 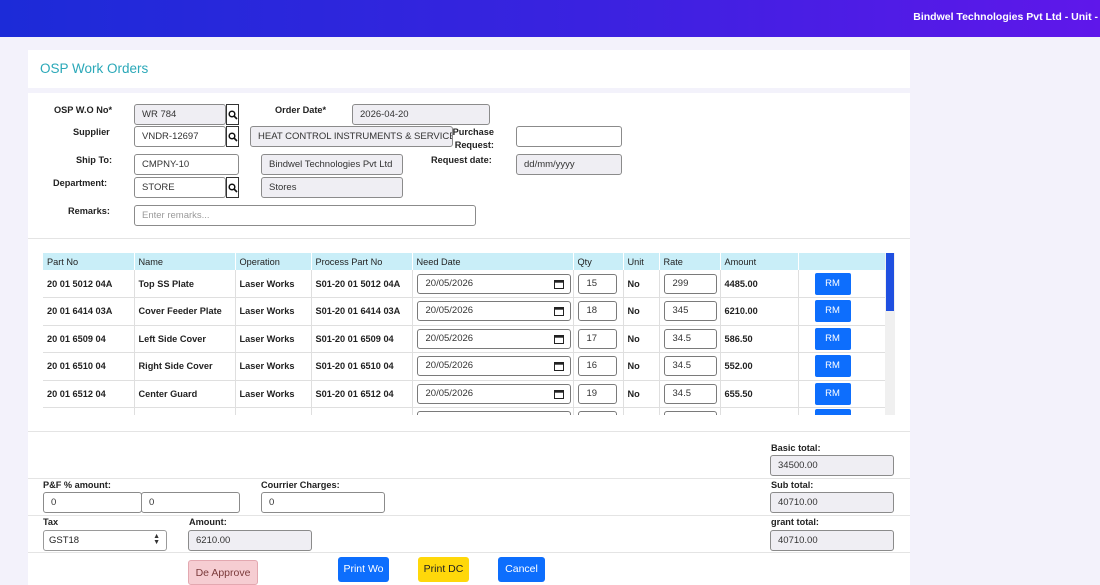 I want to click on pf-amount-input: 0, so click(x=190, y=502).